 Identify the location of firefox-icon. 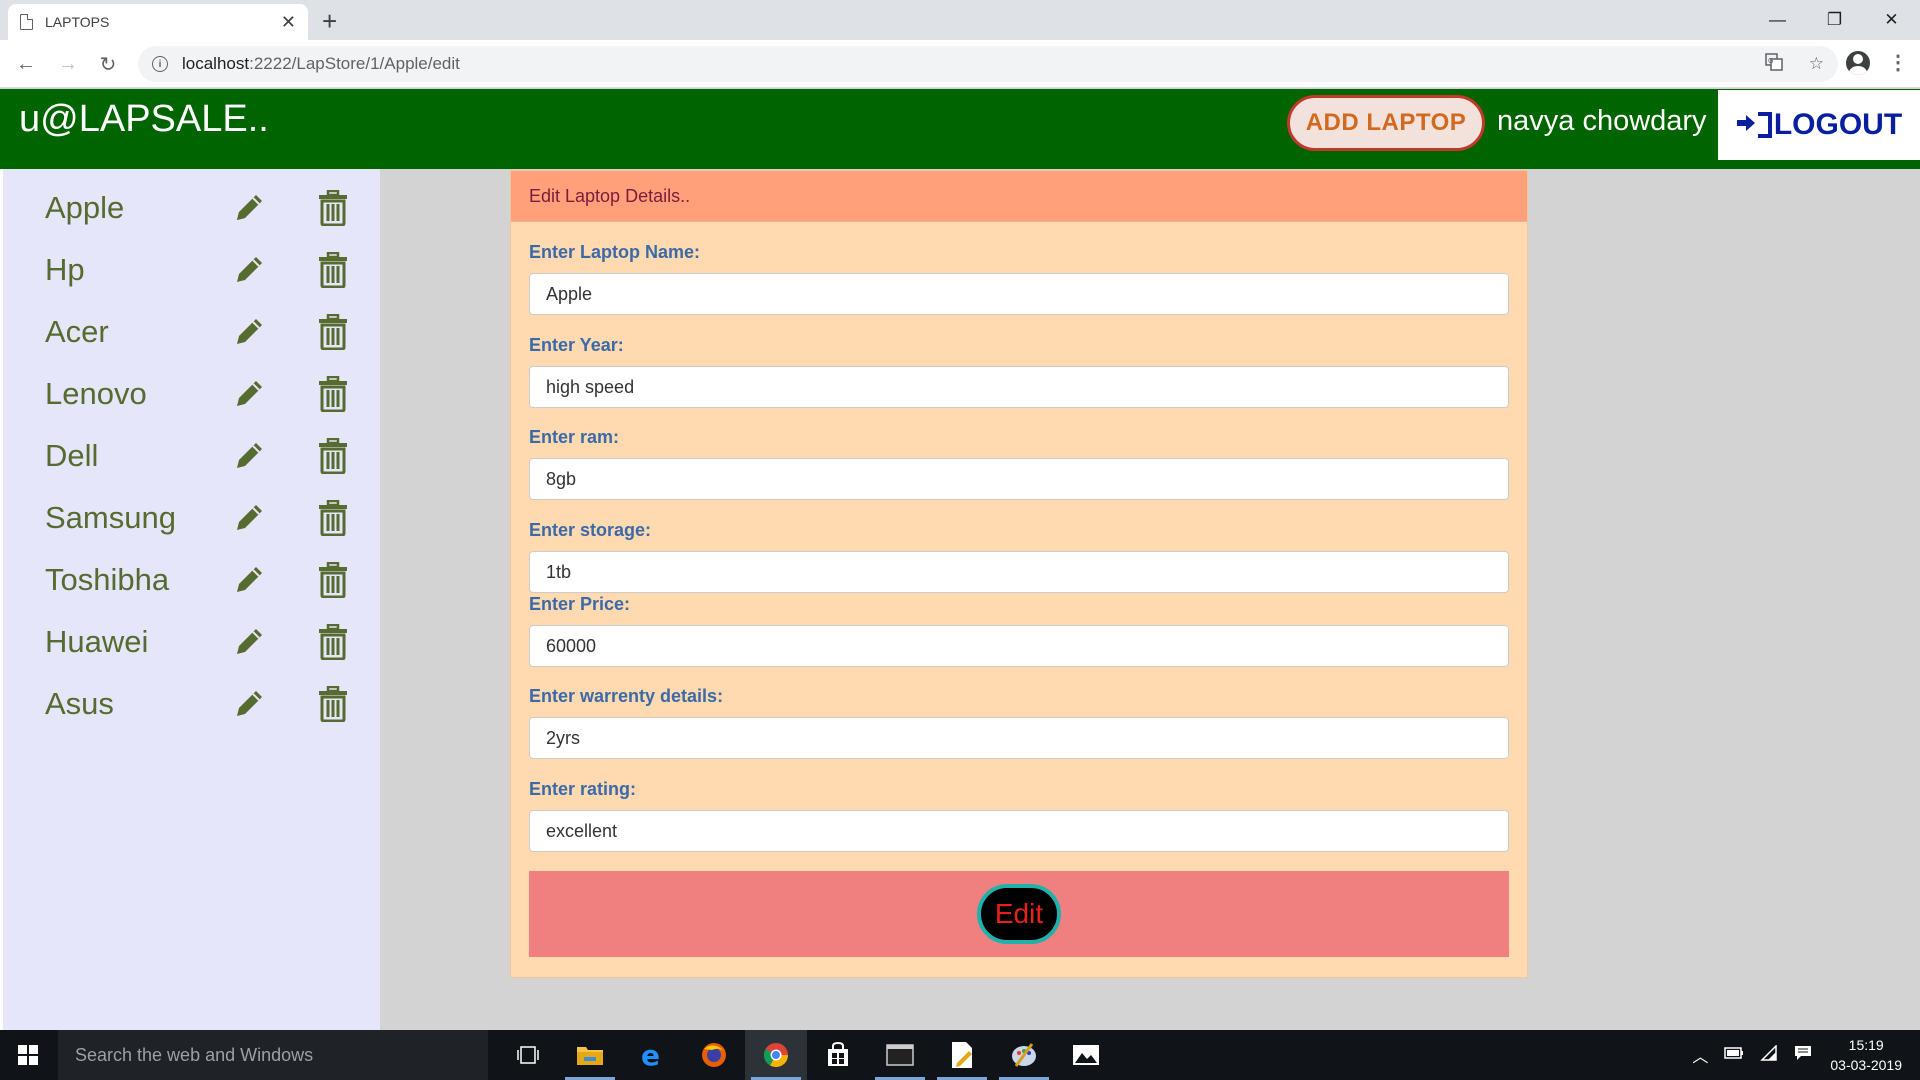
(714, 1055).